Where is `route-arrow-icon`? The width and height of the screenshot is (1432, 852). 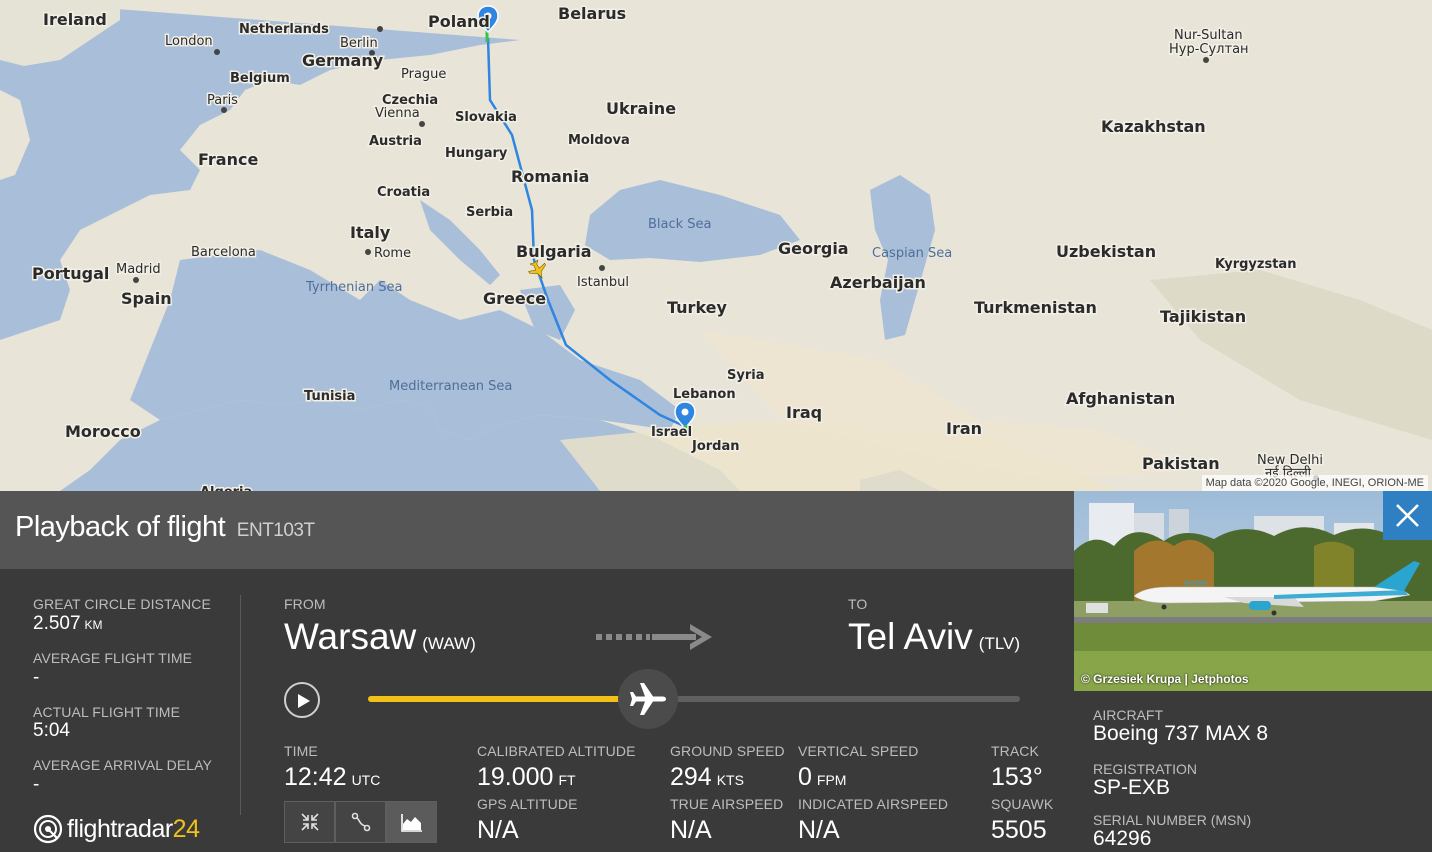 route-arrow-icon is located at coordinates (654, 637).